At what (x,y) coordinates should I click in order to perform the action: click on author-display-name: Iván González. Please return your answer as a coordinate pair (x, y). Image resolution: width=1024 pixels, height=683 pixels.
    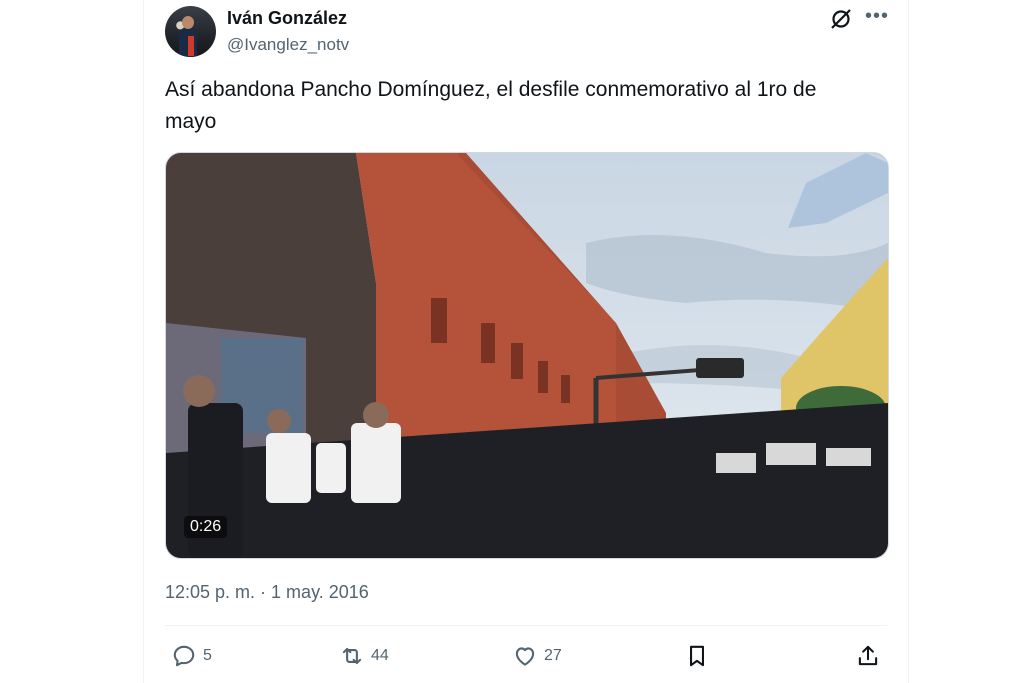
    Looking at the image, I should click on (287, 18).